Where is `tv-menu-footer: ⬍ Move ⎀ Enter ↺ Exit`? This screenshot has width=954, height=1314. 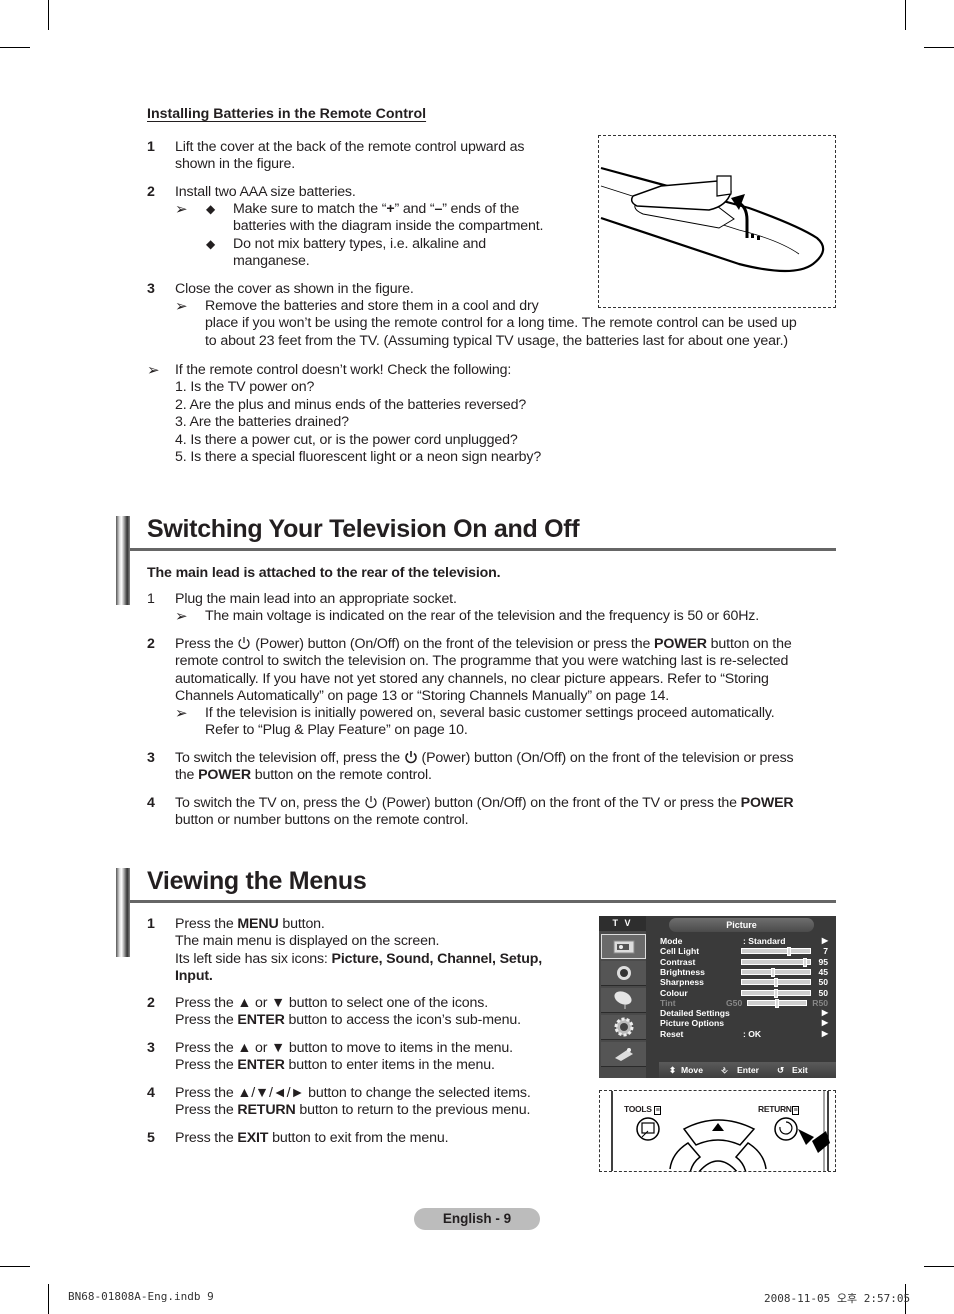
tv-menu-footer: ⬍ Move ⎀ Enter ↺ Exit is located at coordinates (747, 1070).